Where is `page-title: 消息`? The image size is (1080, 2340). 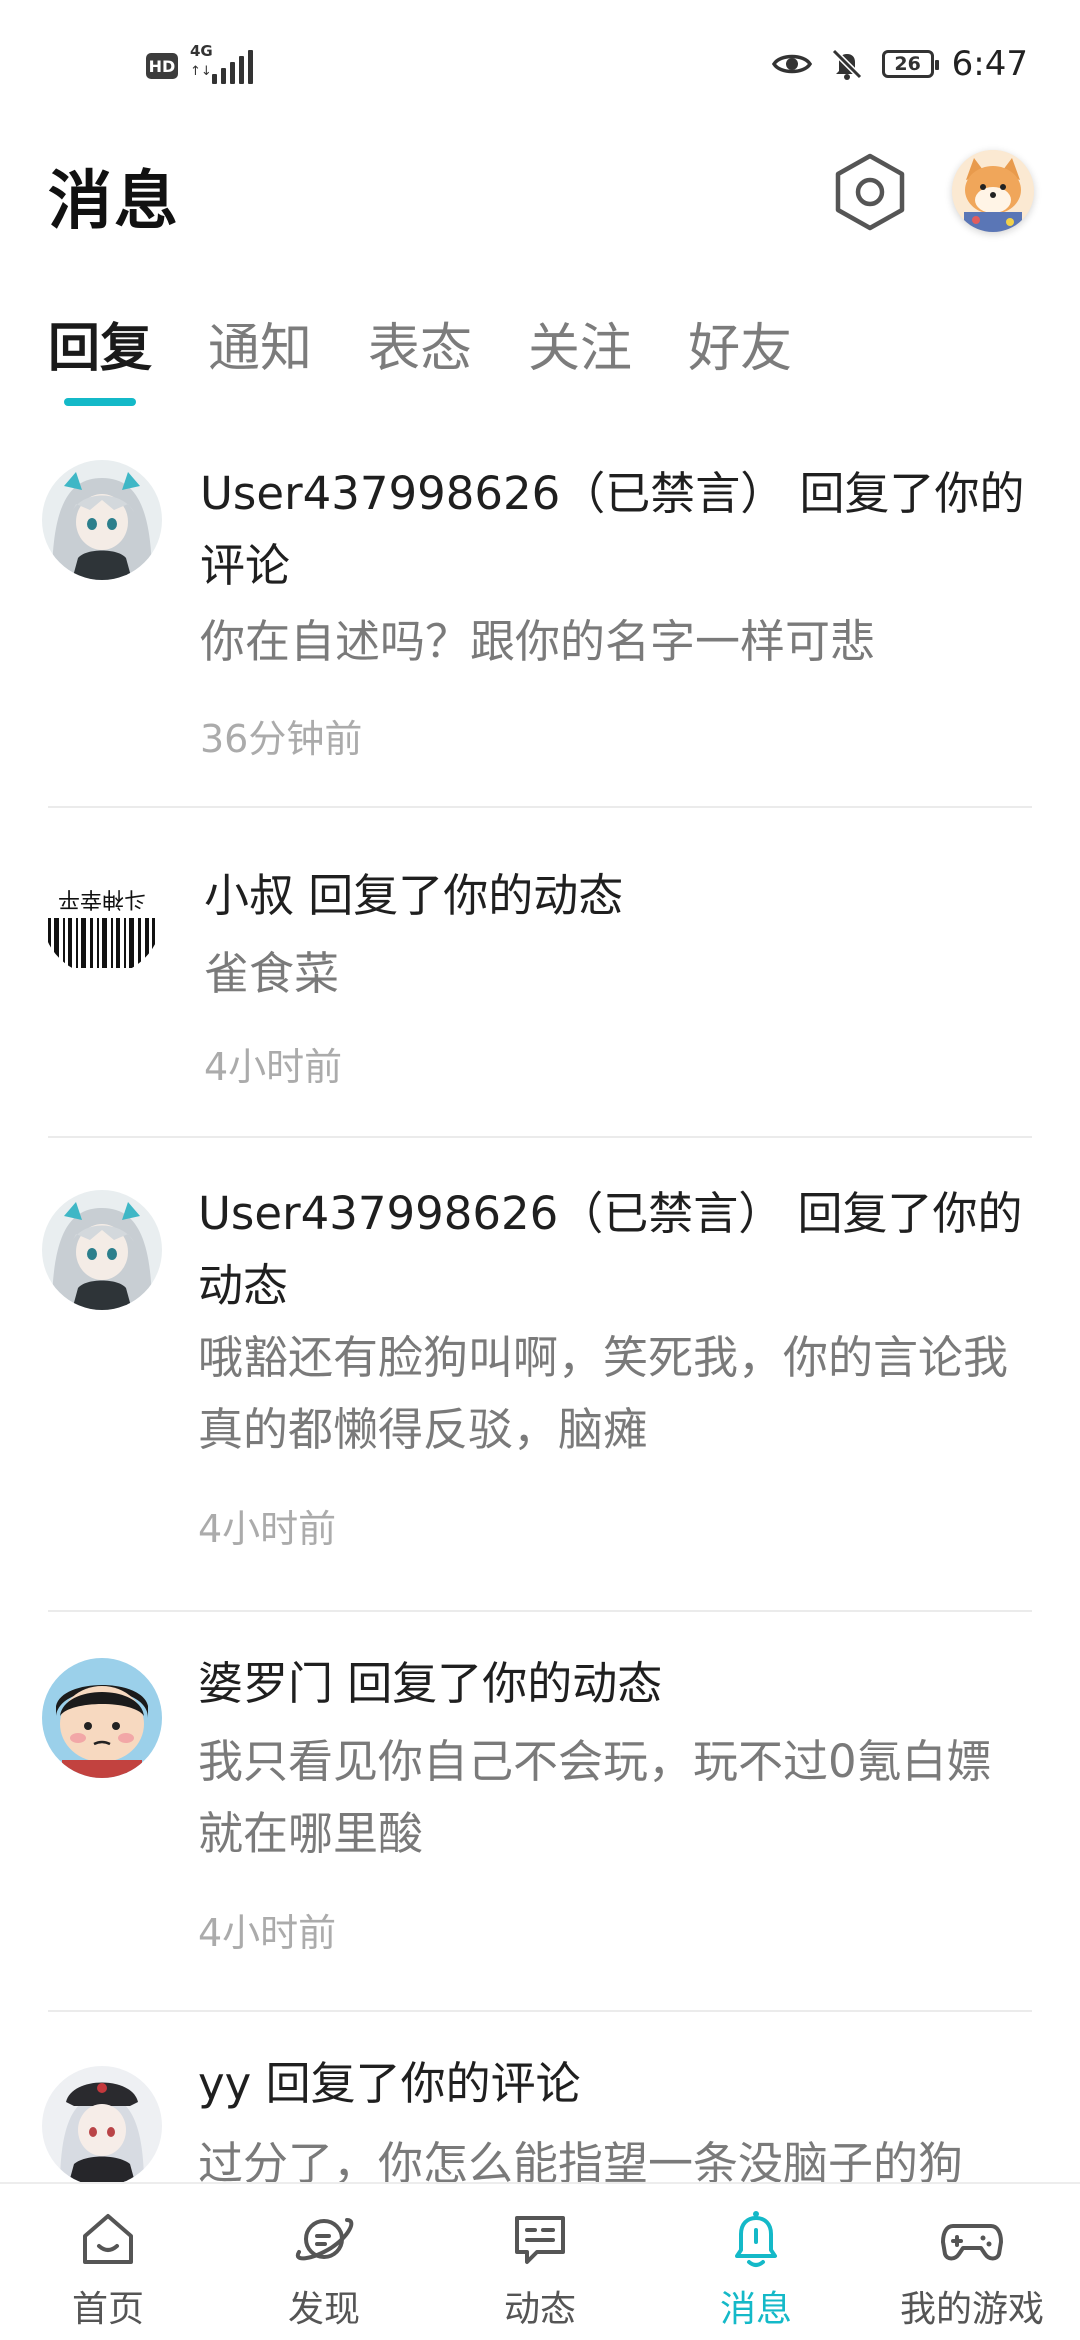 page-title: 消息 is located at coordinates (114, 202).